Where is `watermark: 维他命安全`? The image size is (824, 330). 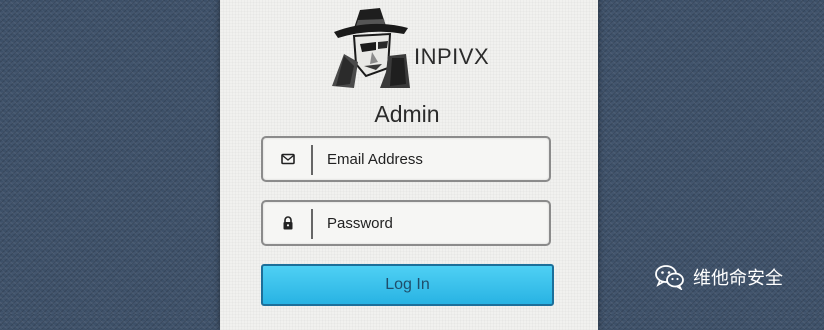
watermark: 维他命安全 is located at coordinates (719, 277).